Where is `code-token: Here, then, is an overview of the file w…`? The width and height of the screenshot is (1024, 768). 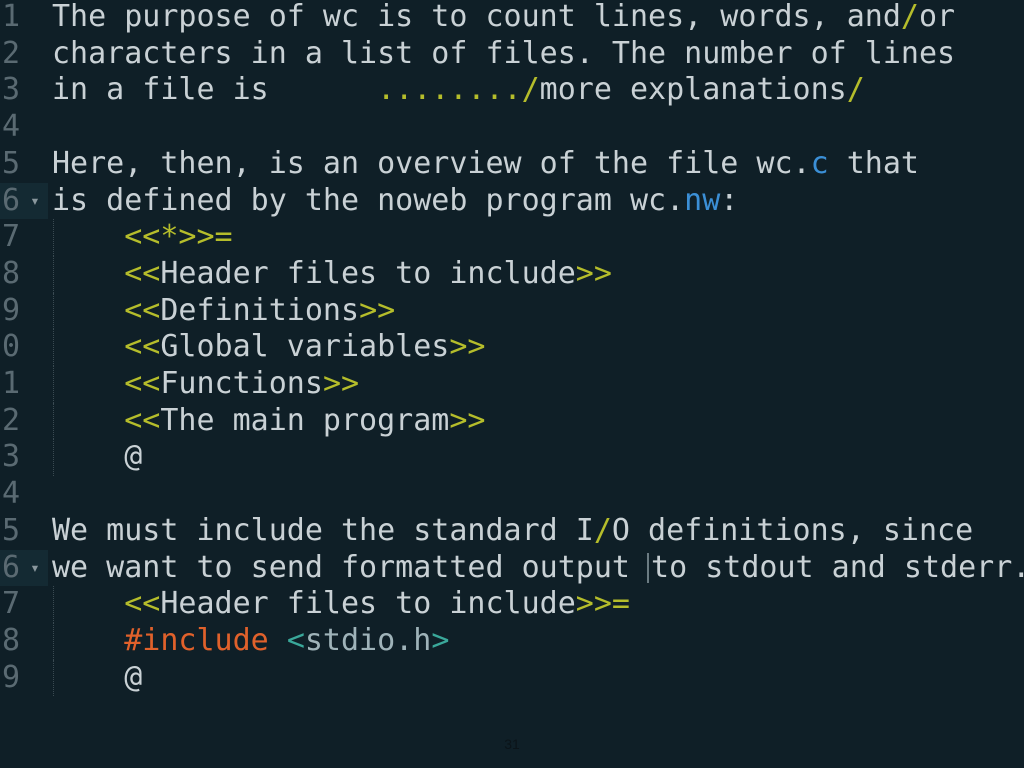
code-token: Here, then, is an overview of the file w… is located at coordinates (431, 163).